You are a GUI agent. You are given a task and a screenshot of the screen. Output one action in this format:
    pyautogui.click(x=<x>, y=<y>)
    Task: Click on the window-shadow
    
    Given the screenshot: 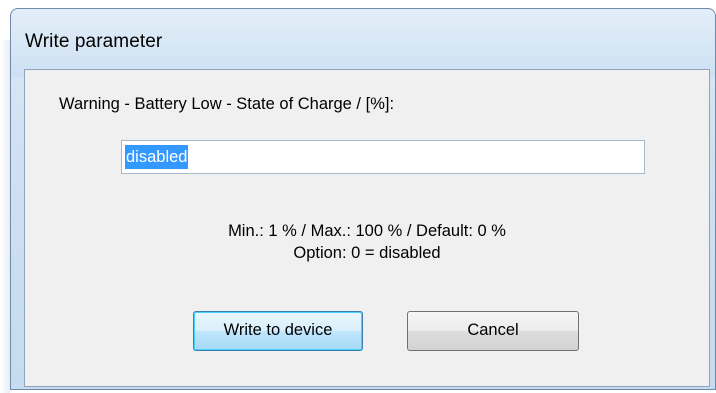 What is the action you would take?
    pyautogui.click(x=5, y=216)
    